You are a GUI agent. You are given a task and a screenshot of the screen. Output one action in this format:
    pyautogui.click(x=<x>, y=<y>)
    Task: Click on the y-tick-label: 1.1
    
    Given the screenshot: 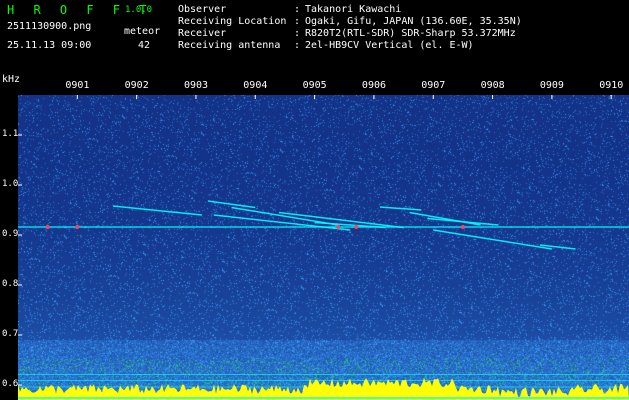 What is the action you would take?
    pyautogui.click(x=10, y=134)
    